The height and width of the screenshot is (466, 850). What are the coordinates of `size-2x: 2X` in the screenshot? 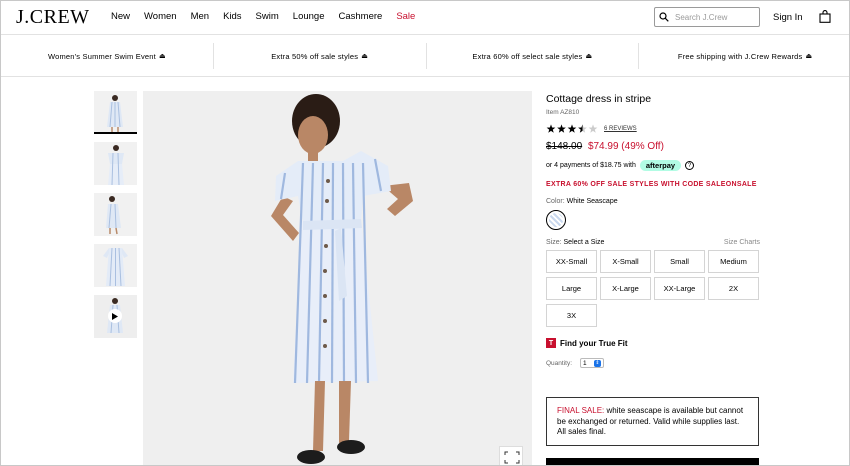 It's located at (733, 288).